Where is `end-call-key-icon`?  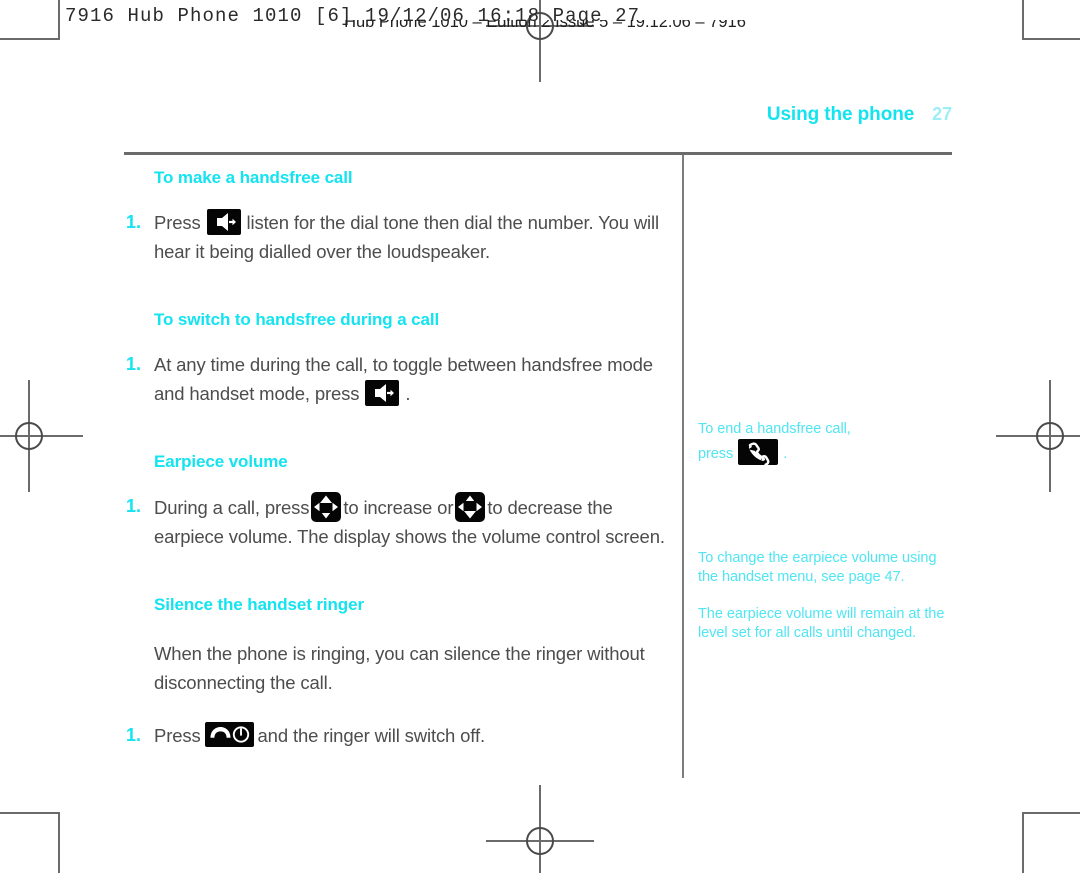
end-call-key-icon is located at coordinates (229, 734).